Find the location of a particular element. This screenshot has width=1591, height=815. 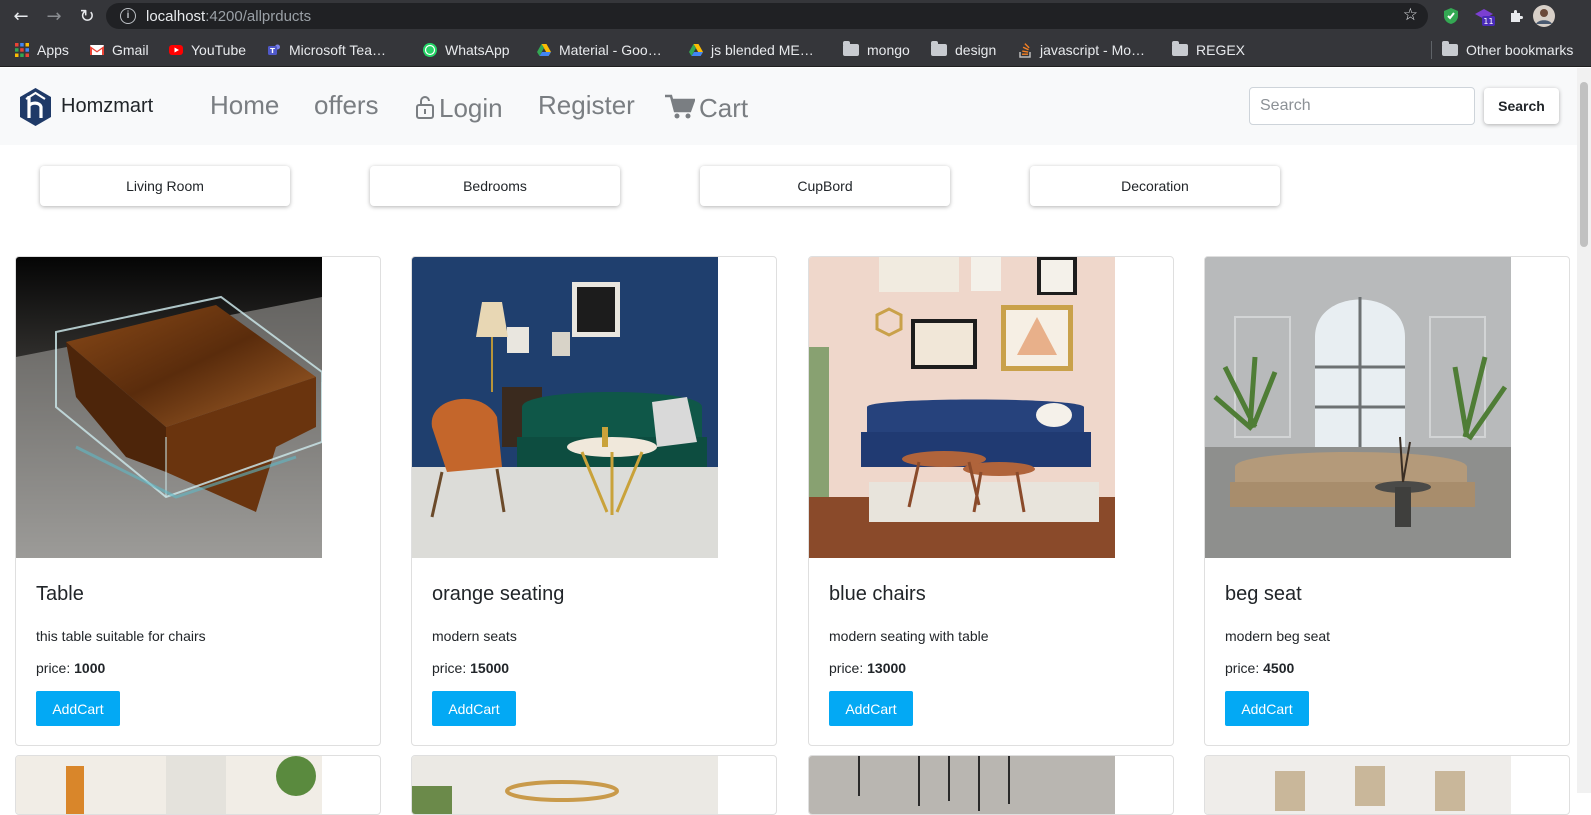

product-description: modern seating with table is located at coordinates (909, 636).